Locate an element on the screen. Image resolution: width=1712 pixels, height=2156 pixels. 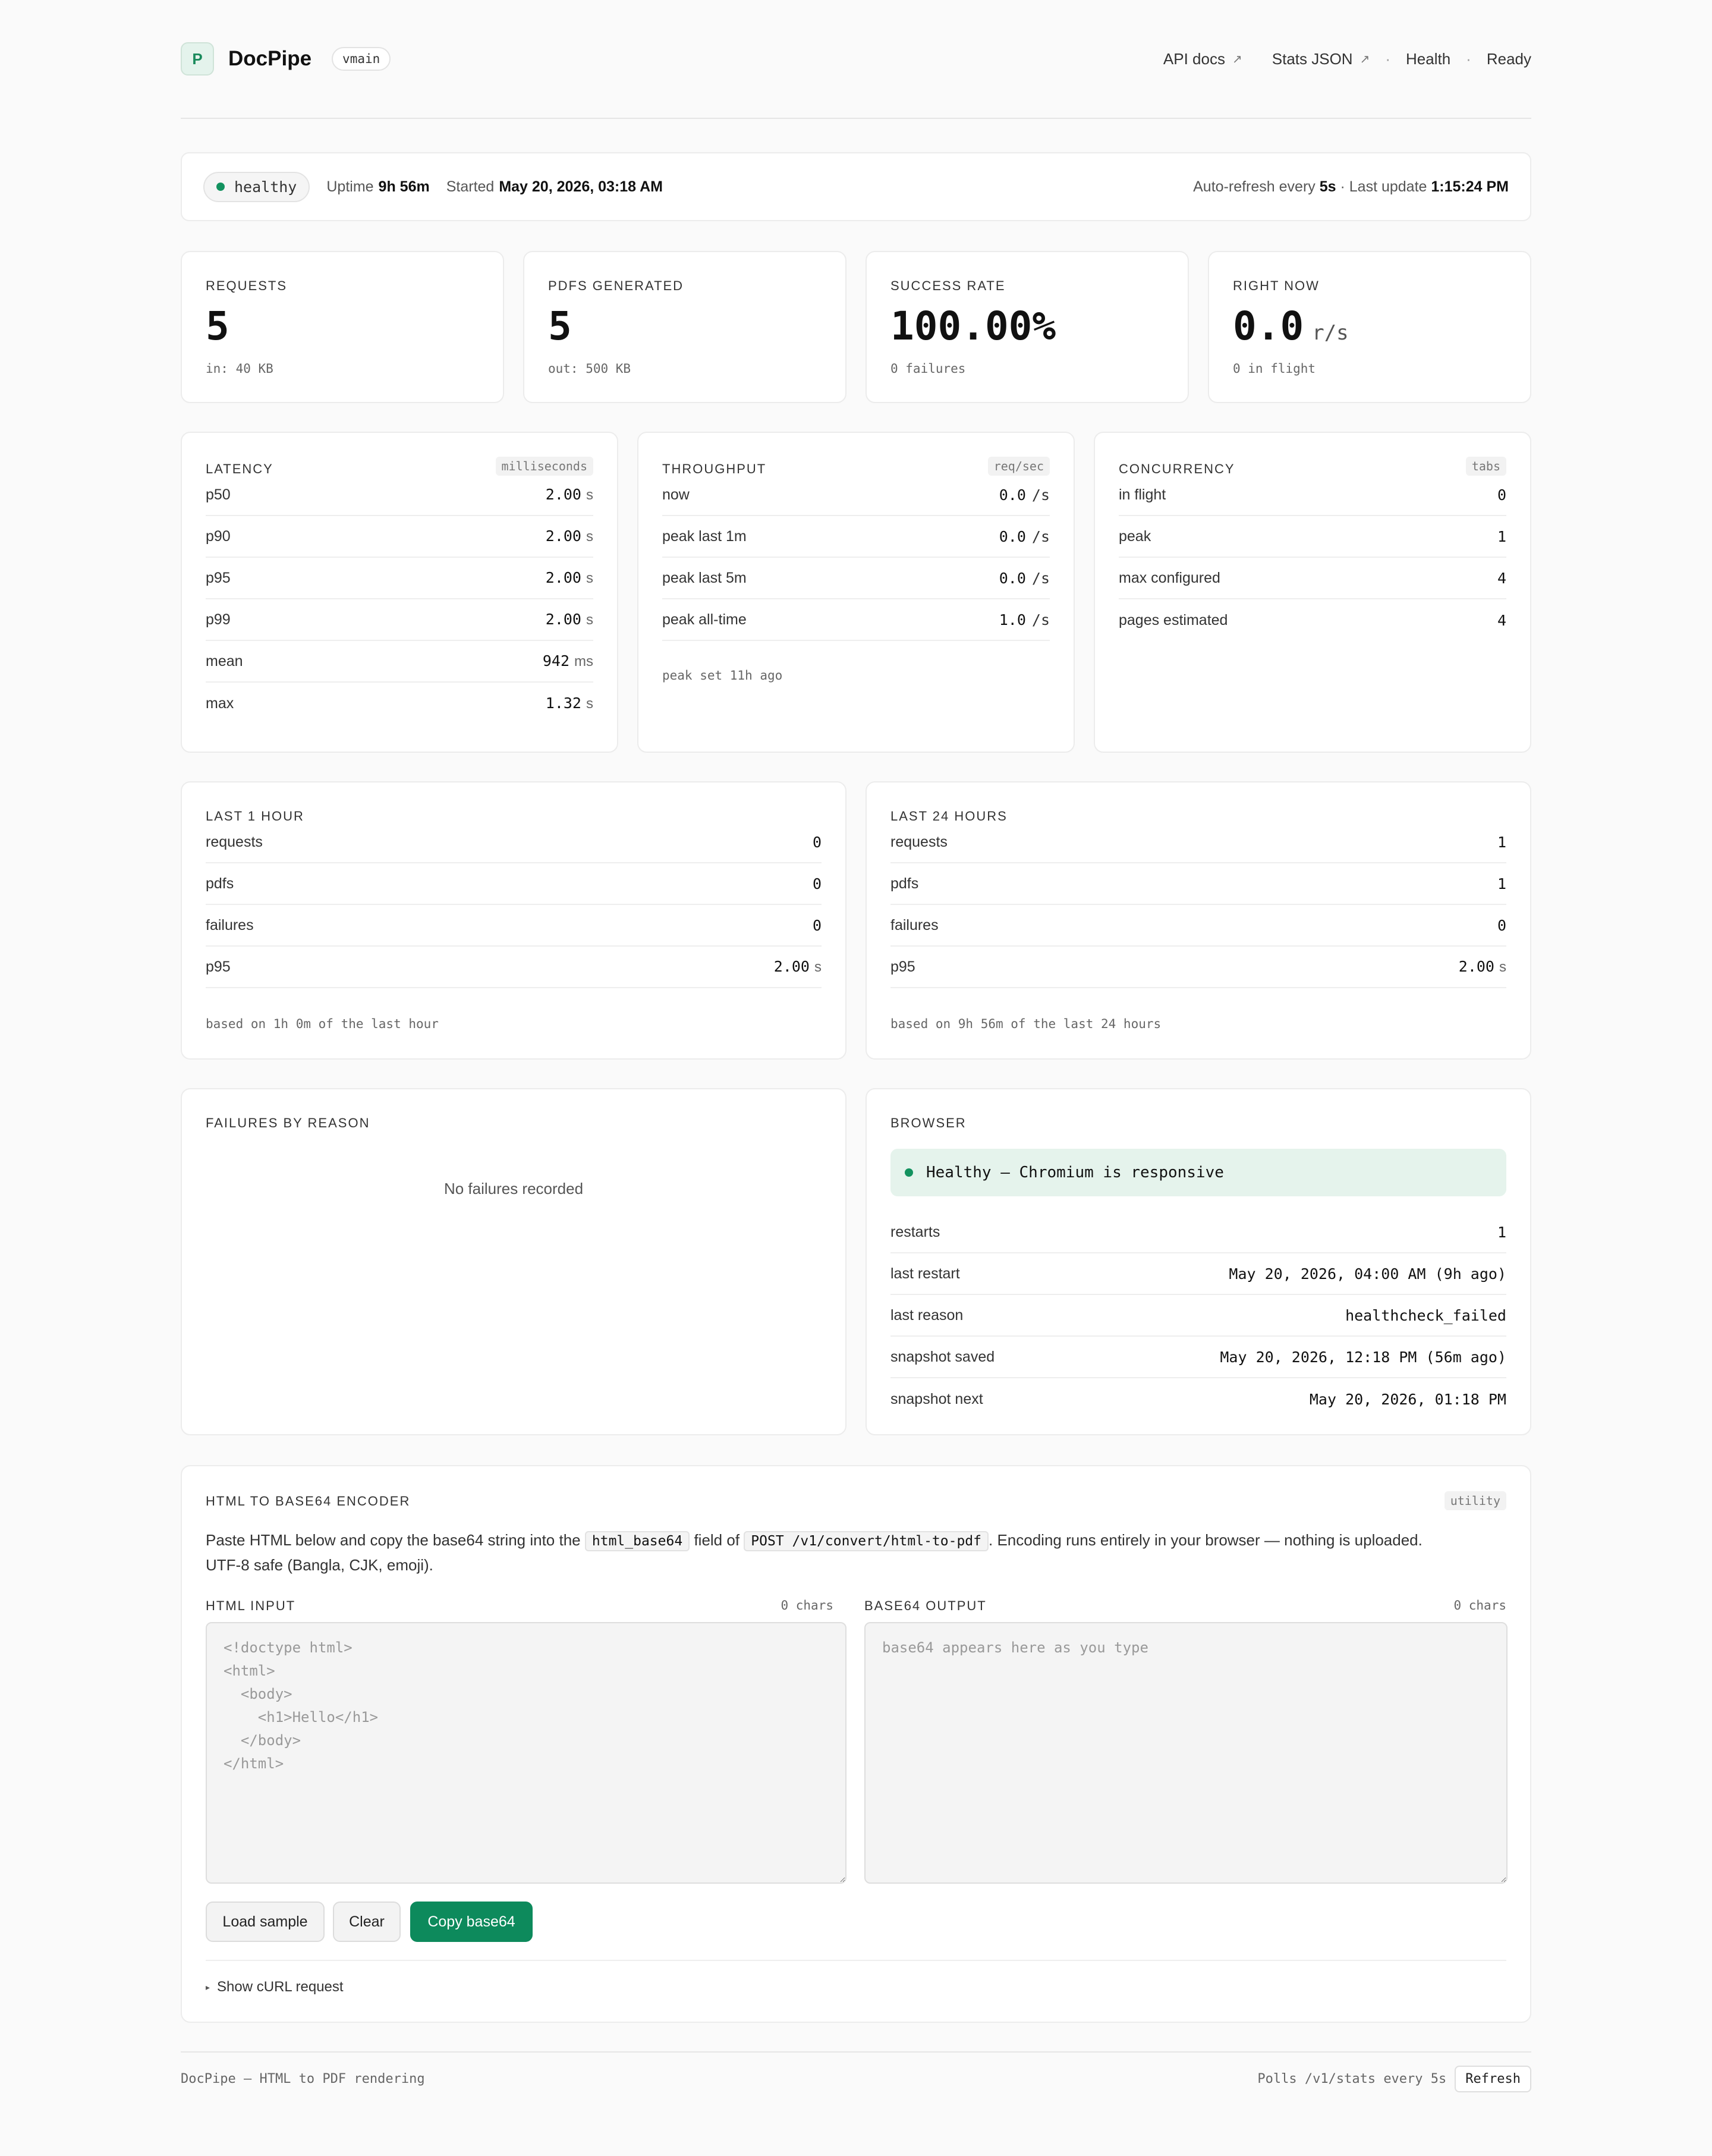
kpi-label: SUCCESS RATE is located at coordinates (948, 286).